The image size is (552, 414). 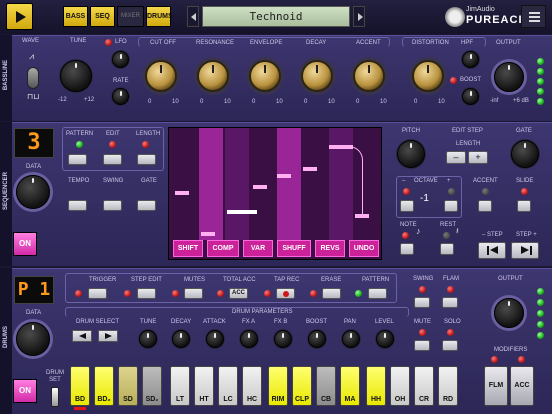 I want to click on drum-key-hh: HH, so click(x=376, y=386).